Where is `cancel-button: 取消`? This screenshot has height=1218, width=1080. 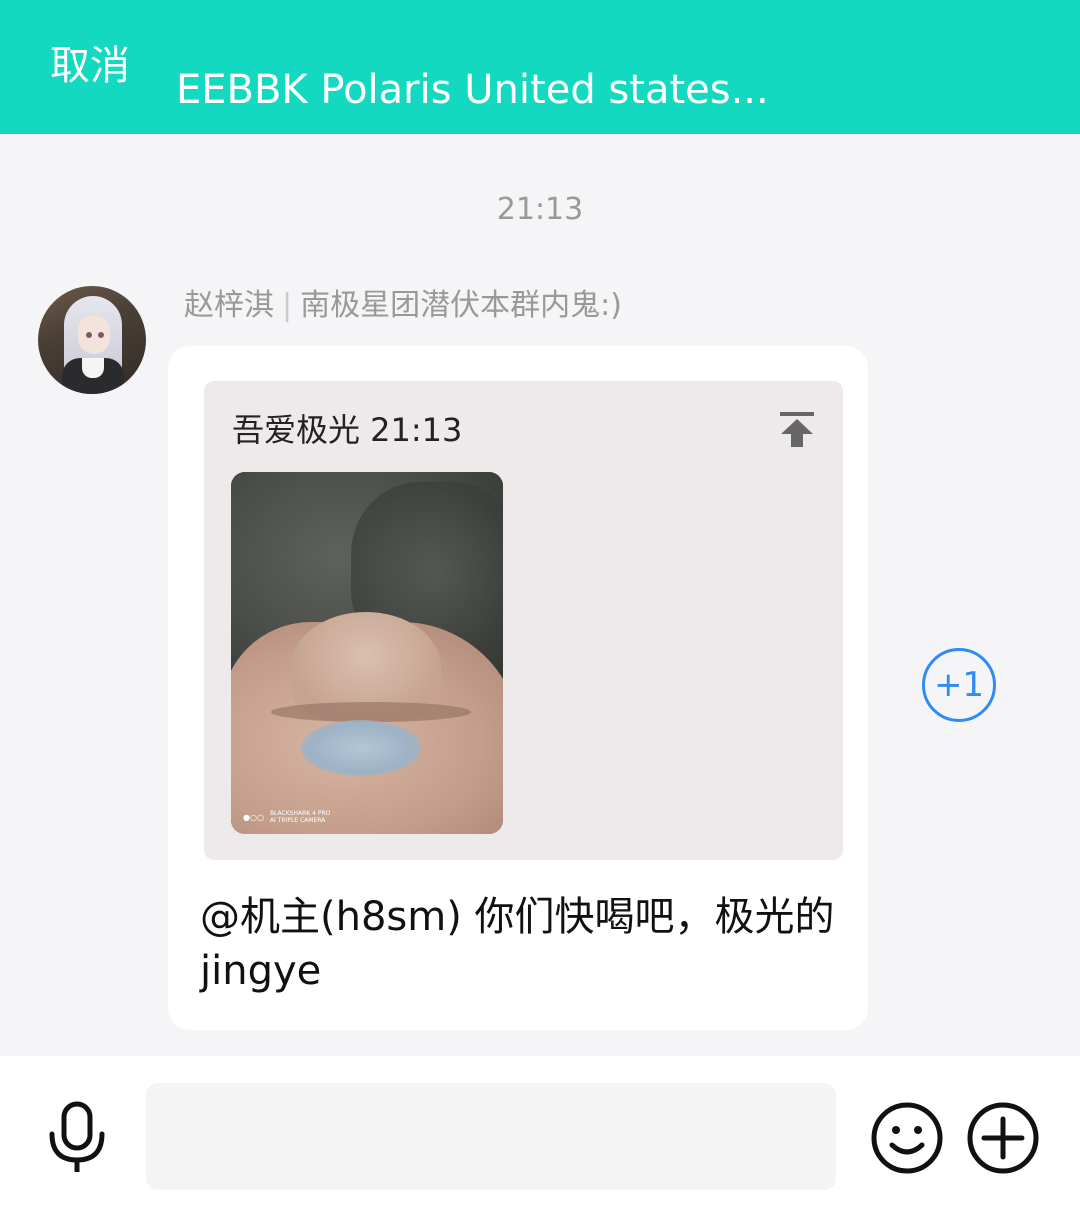
cancel-button: 取消 is located at coordinates (90, 66).